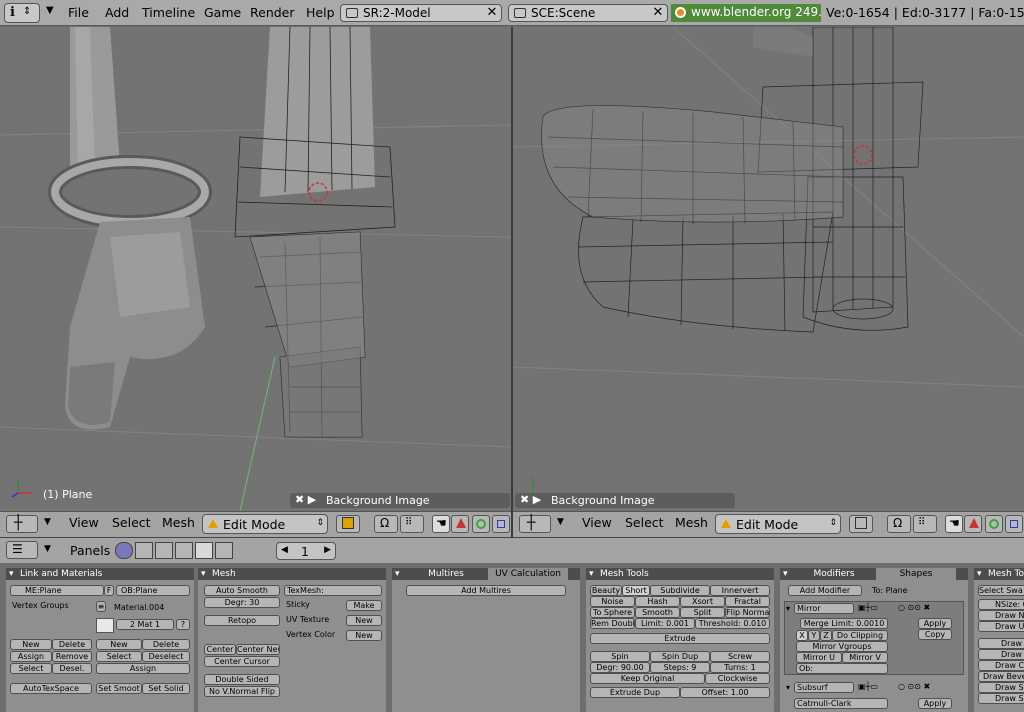 This screenshot has height=712, width=1024. Describe the element at coordinates (31, 656) in the screenshot. I see `vgroup-assign-button: Assign` at that location.